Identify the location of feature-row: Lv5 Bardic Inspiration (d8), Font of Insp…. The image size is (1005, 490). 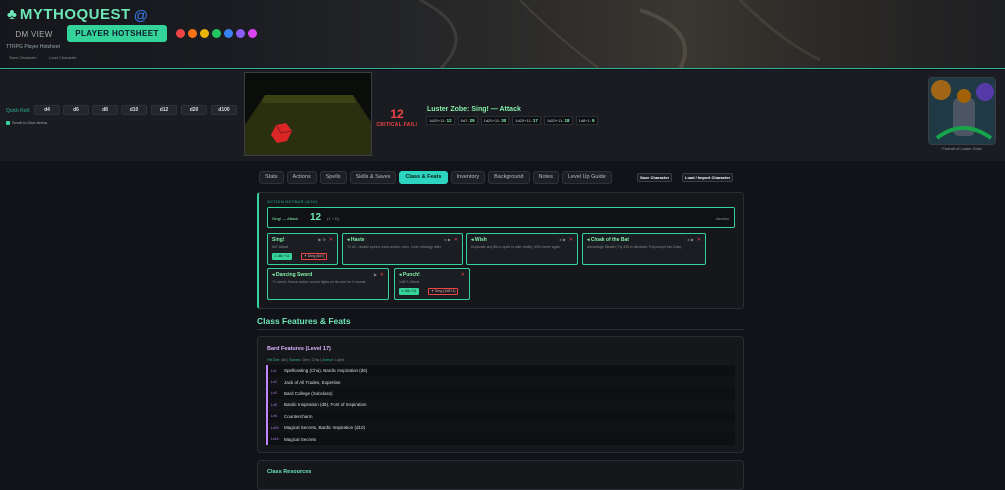
(500, 405).